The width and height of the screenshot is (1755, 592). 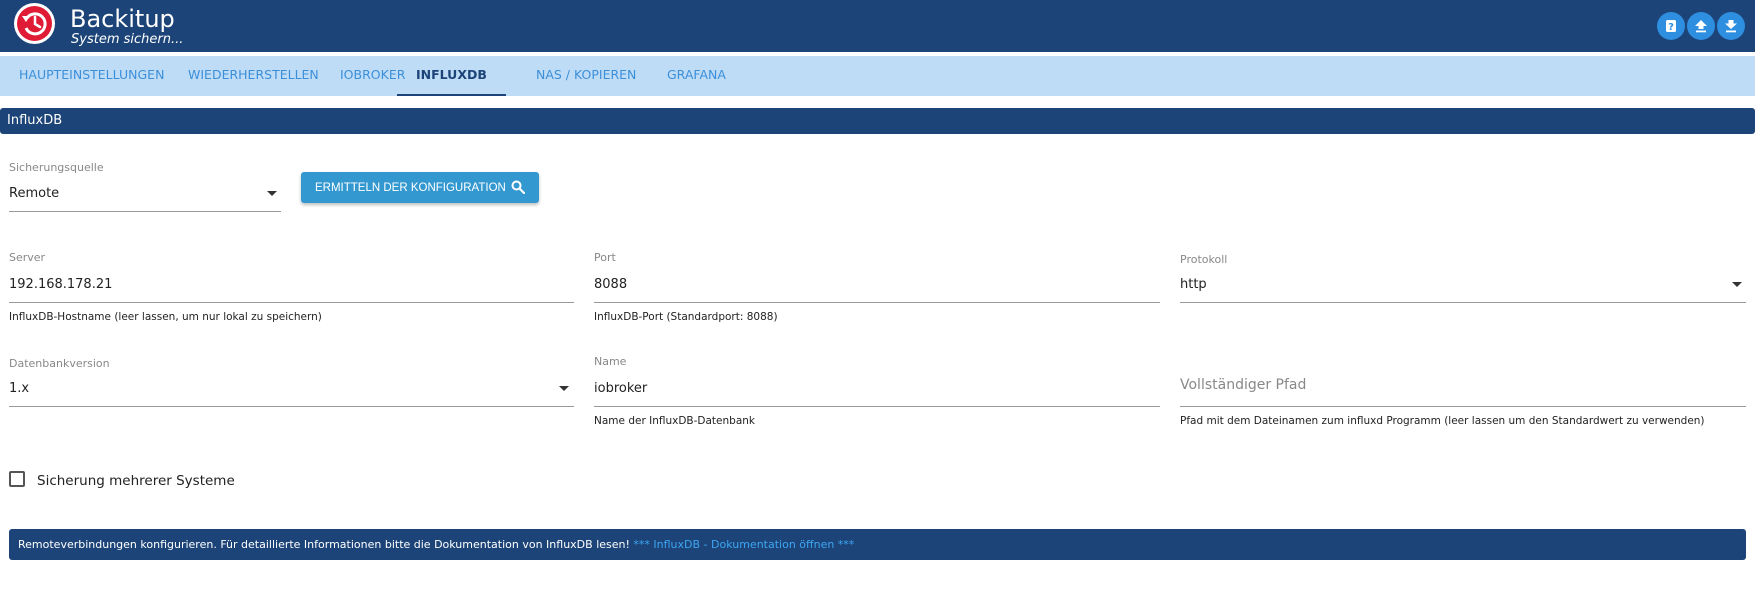 I want to click on source-label: Sicherungsquelle, so click(x=56, y=167).